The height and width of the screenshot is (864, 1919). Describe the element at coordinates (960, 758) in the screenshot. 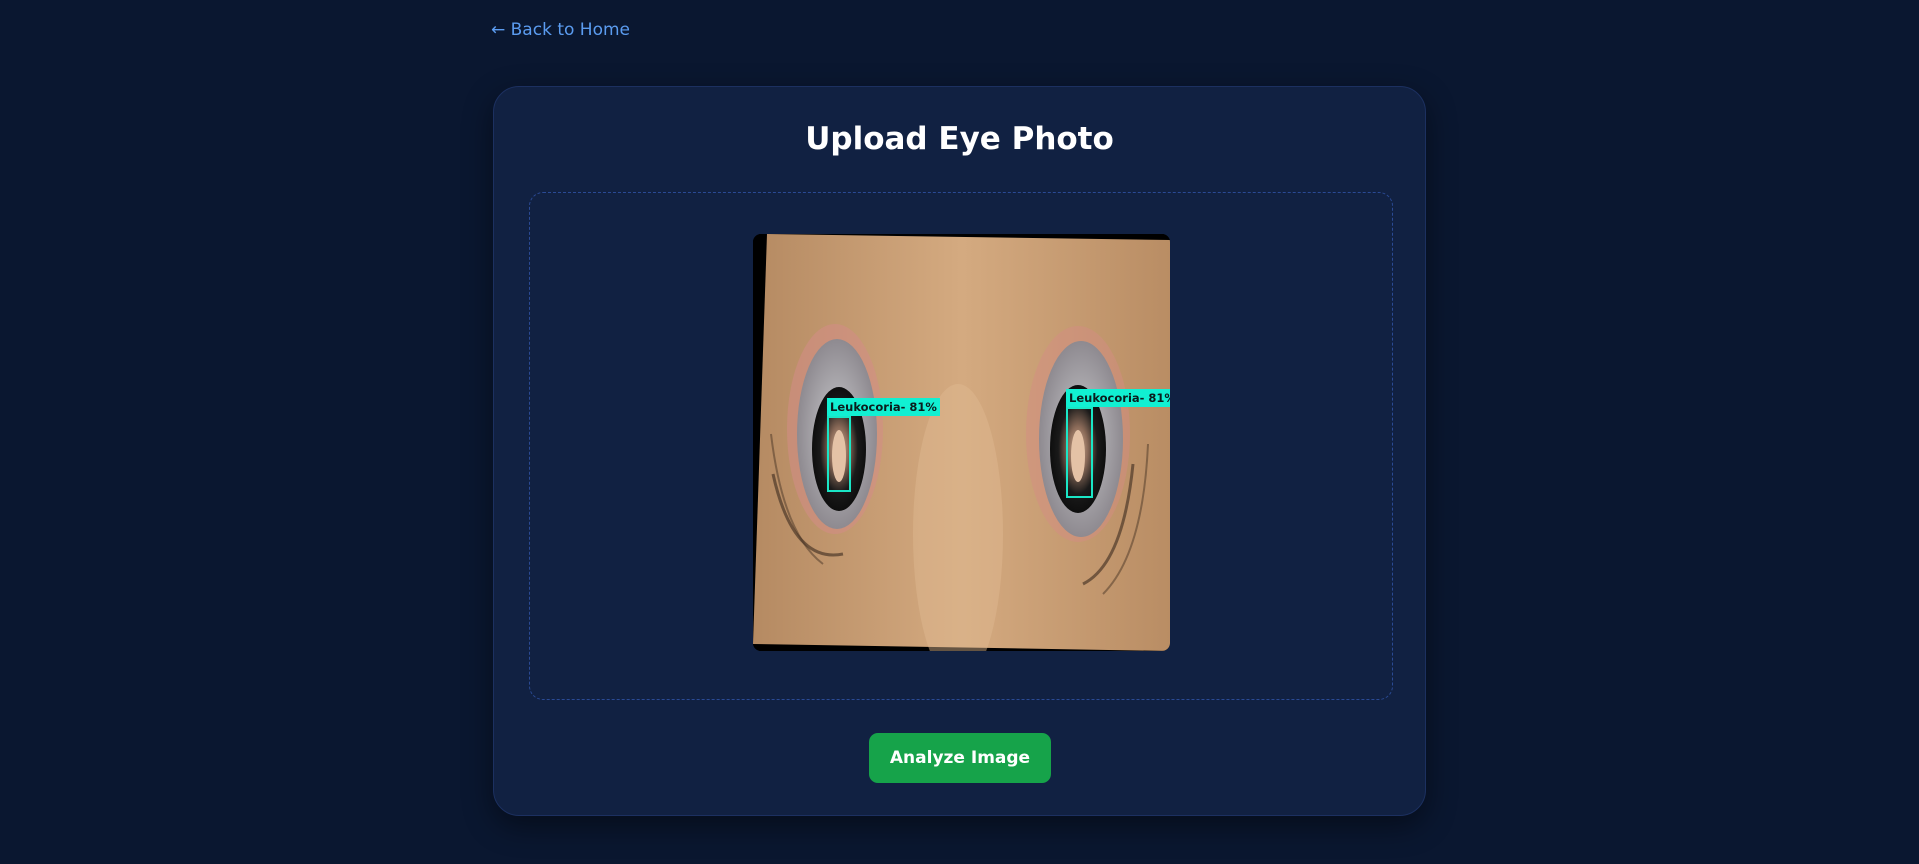

I see `analyze-image-button: Analyze Image` at that location.